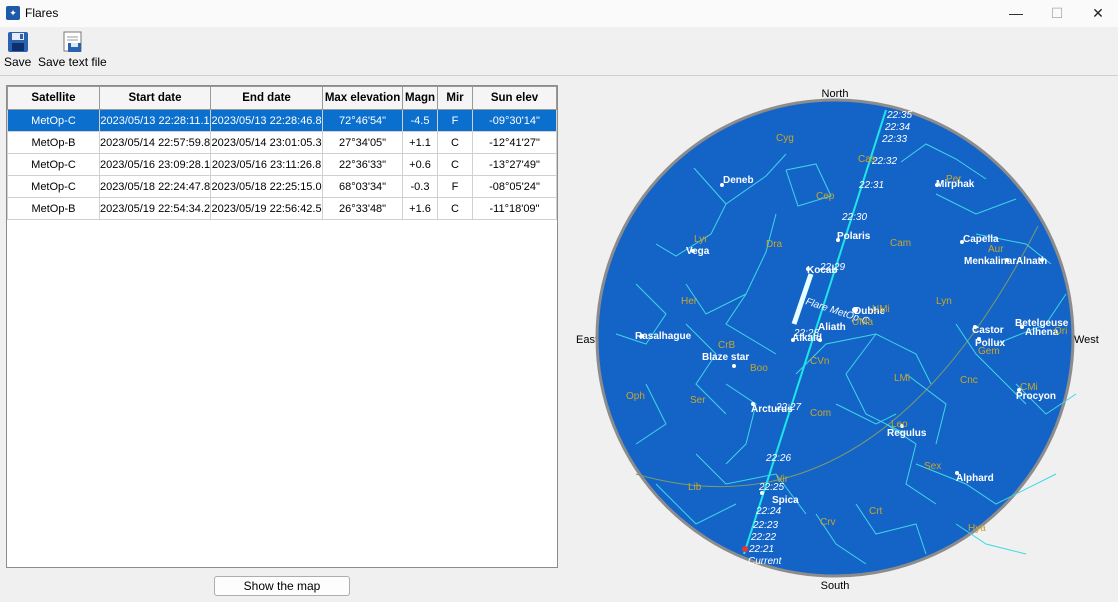  What do you see at coordinates (18, 62) in the screenshot?
I see `save-label: Save` at bounding box center [18, 62].